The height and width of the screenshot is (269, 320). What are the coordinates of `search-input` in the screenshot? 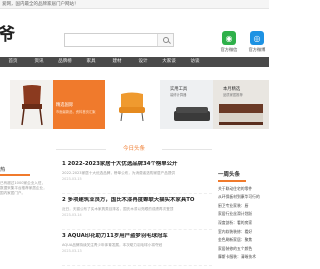 It's located at (110, 40).